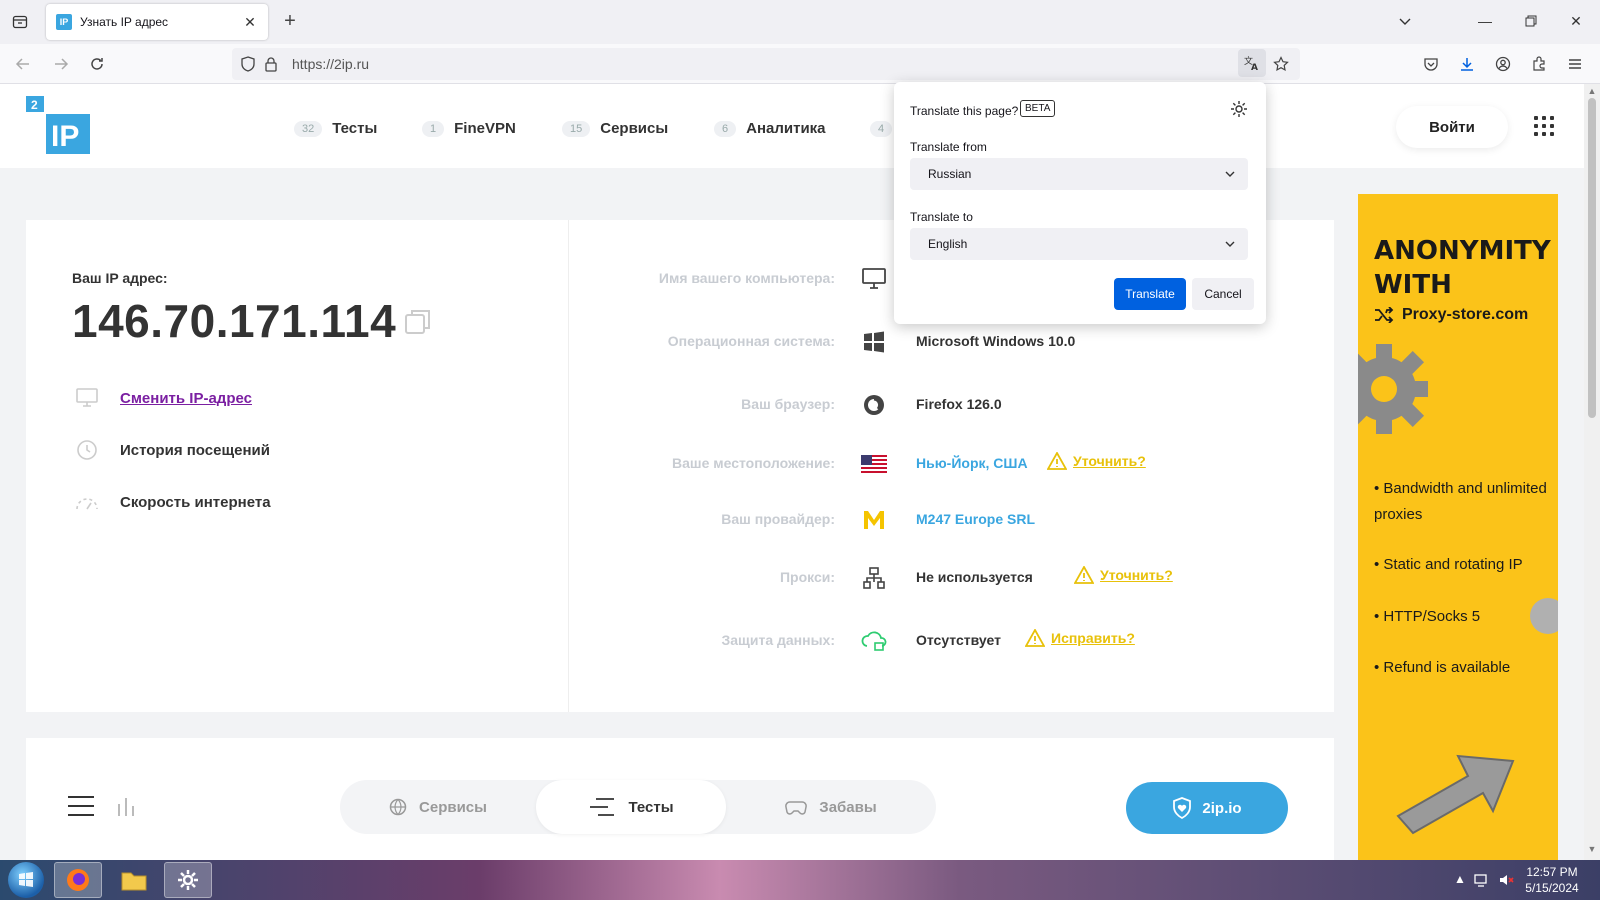 This screenshot has width=1600, height=900. I want to click on translate-to-select: English, so click(1079, 244).